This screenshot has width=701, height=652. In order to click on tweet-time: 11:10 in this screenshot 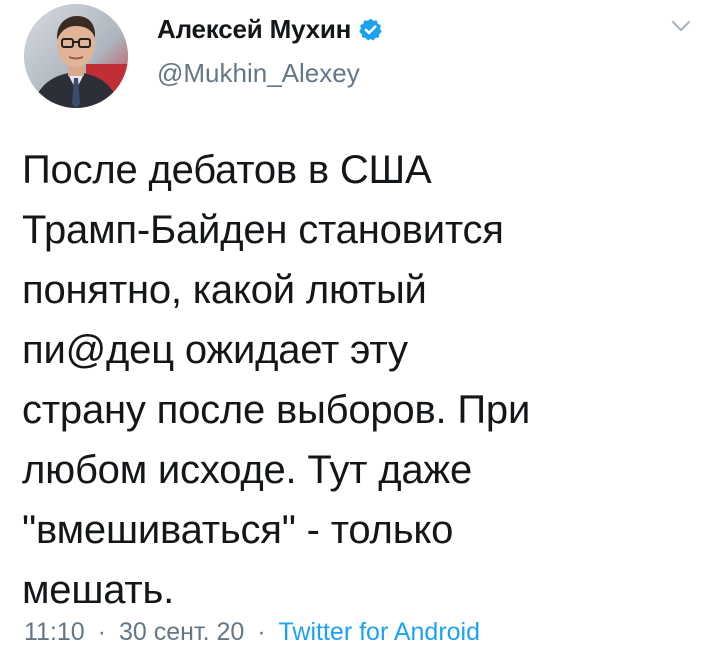, I will do `click(54, 632)`.